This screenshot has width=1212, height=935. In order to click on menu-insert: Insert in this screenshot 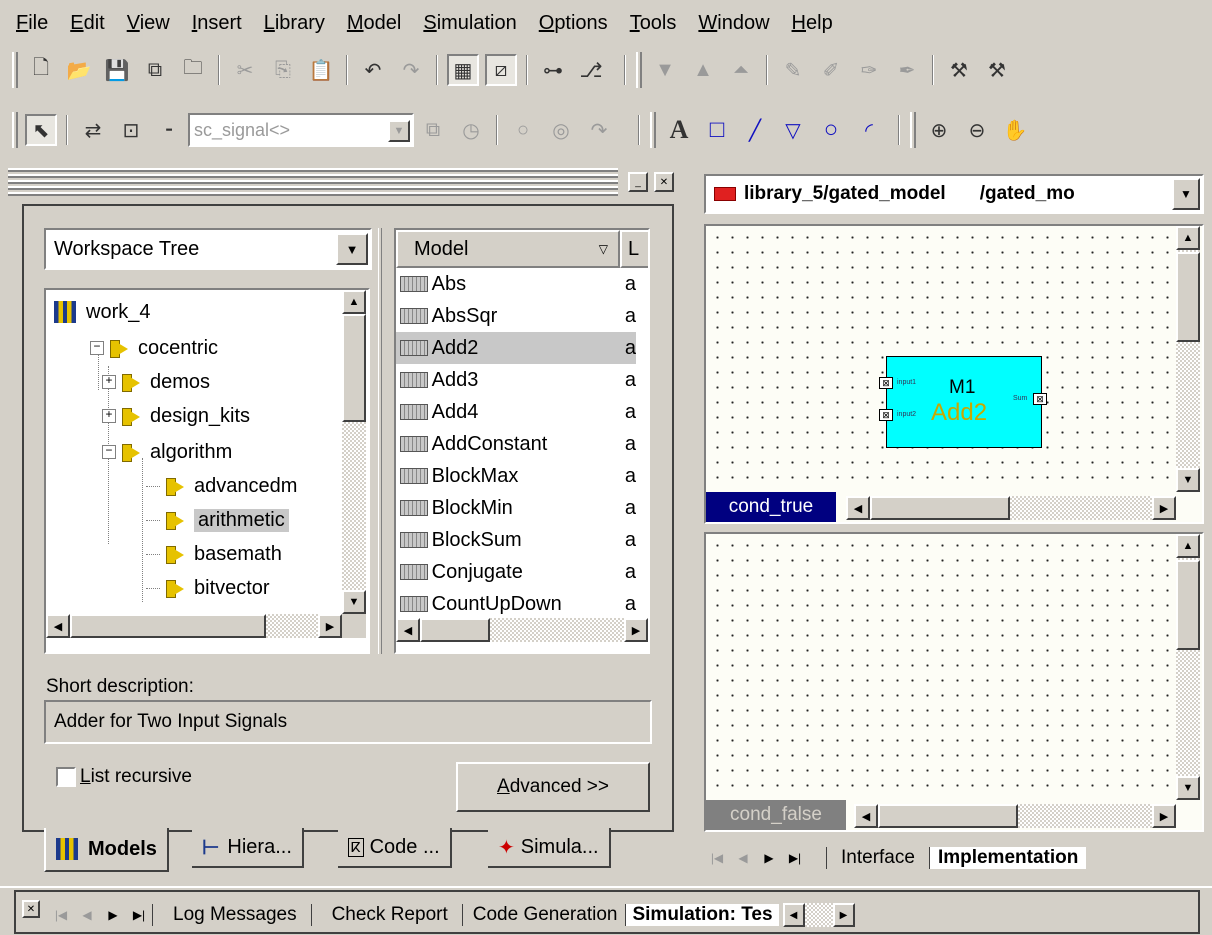, I will do `click(217, 23)`.